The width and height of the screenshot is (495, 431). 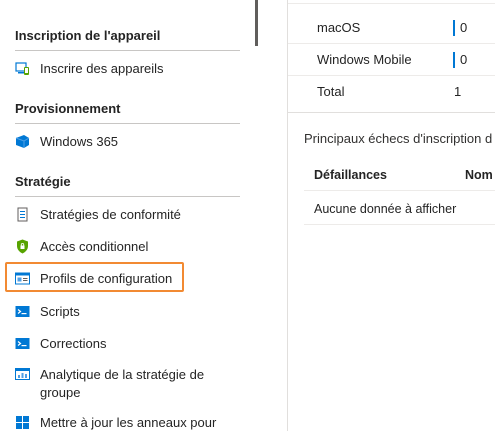 I want to click on nav-item-windows-365: Windows 365, so click(x=127, y=142).